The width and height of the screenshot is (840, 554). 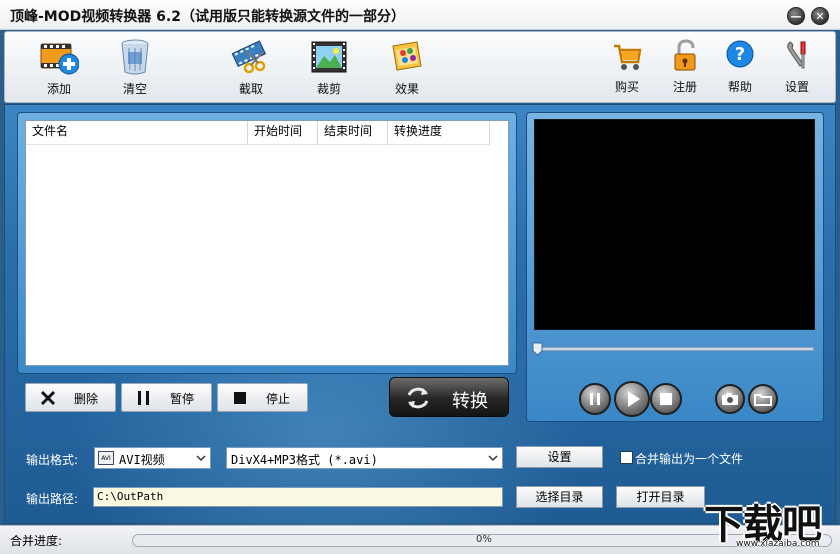 I want to click on settings-label: 设置, so click(x=796, y=87).